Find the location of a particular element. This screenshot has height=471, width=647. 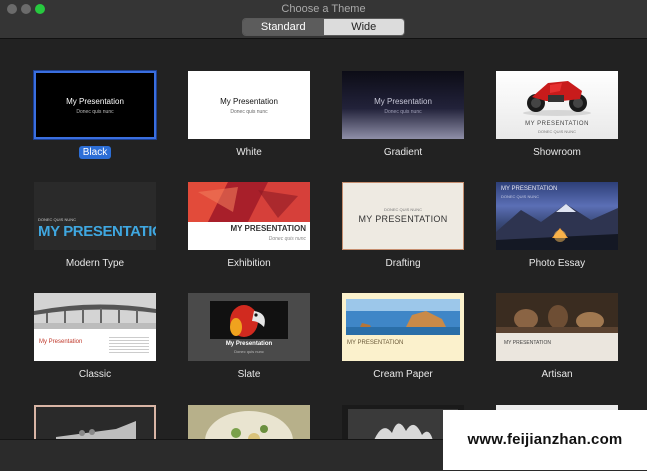

theme-label: Slate is located at coordinates (249, 374).